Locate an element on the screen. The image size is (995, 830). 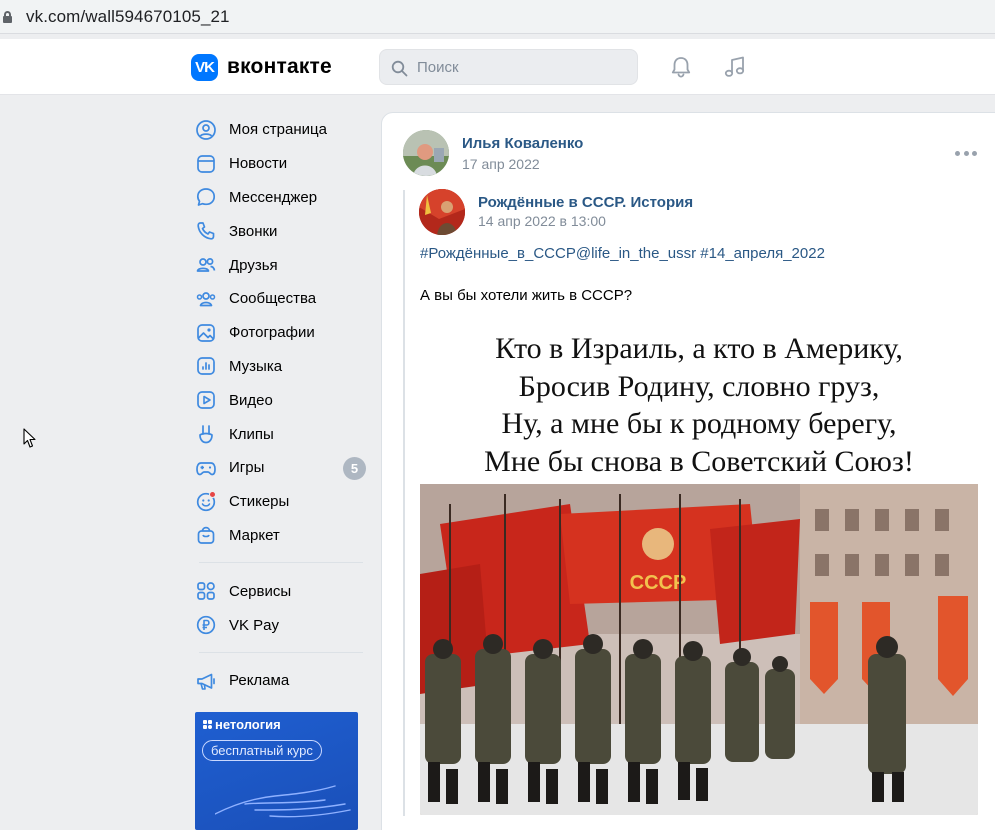
menu-label: Реклама is located at coordinates (259, 681).